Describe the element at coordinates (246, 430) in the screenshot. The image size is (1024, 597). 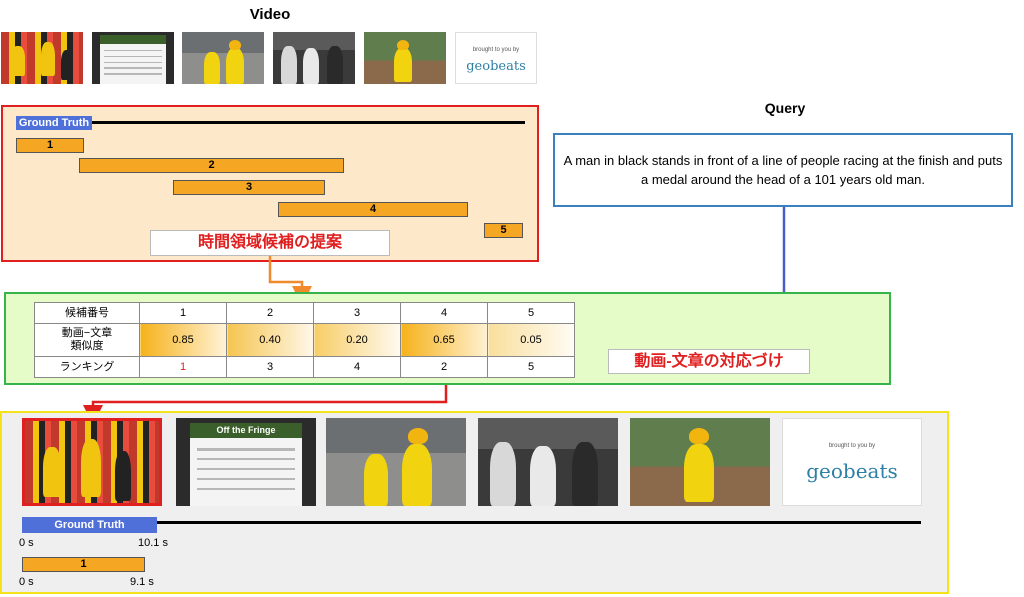
I see `web-banner-text: Off the Fringe` at that location.